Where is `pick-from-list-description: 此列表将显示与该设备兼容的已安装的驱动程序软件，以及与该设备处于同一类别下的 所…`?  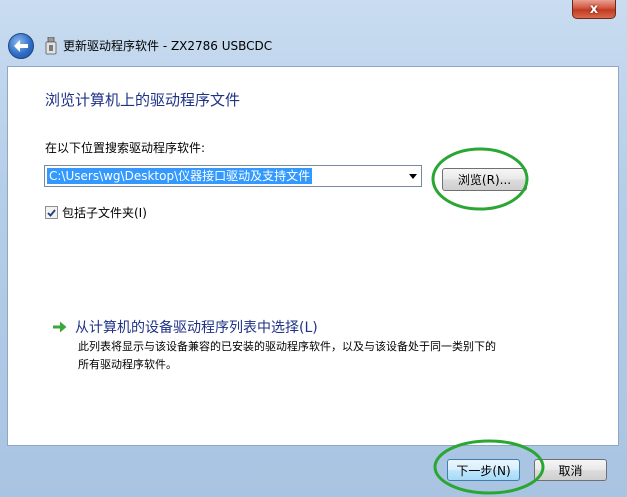 pick-from-list-description: 此列表将显示与该设备兼容的已安装的驱动程序软件，以及与该设备处于同一类别下的 所… is located at coordinates (328, 356).